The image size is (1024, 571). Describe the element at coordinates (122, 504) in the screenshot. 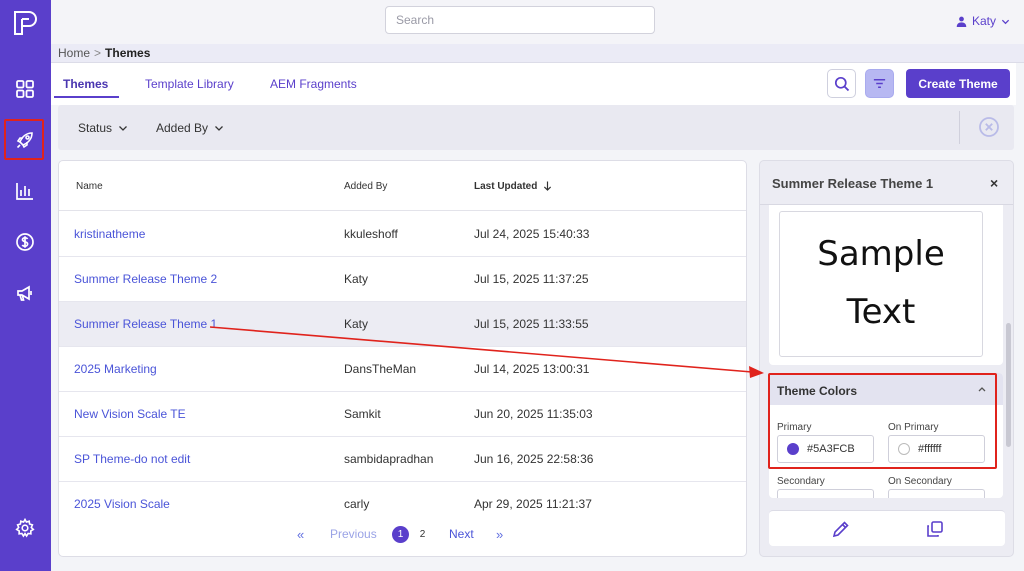

I see `theme-name-link: 2025 Vision Scale` at that location.